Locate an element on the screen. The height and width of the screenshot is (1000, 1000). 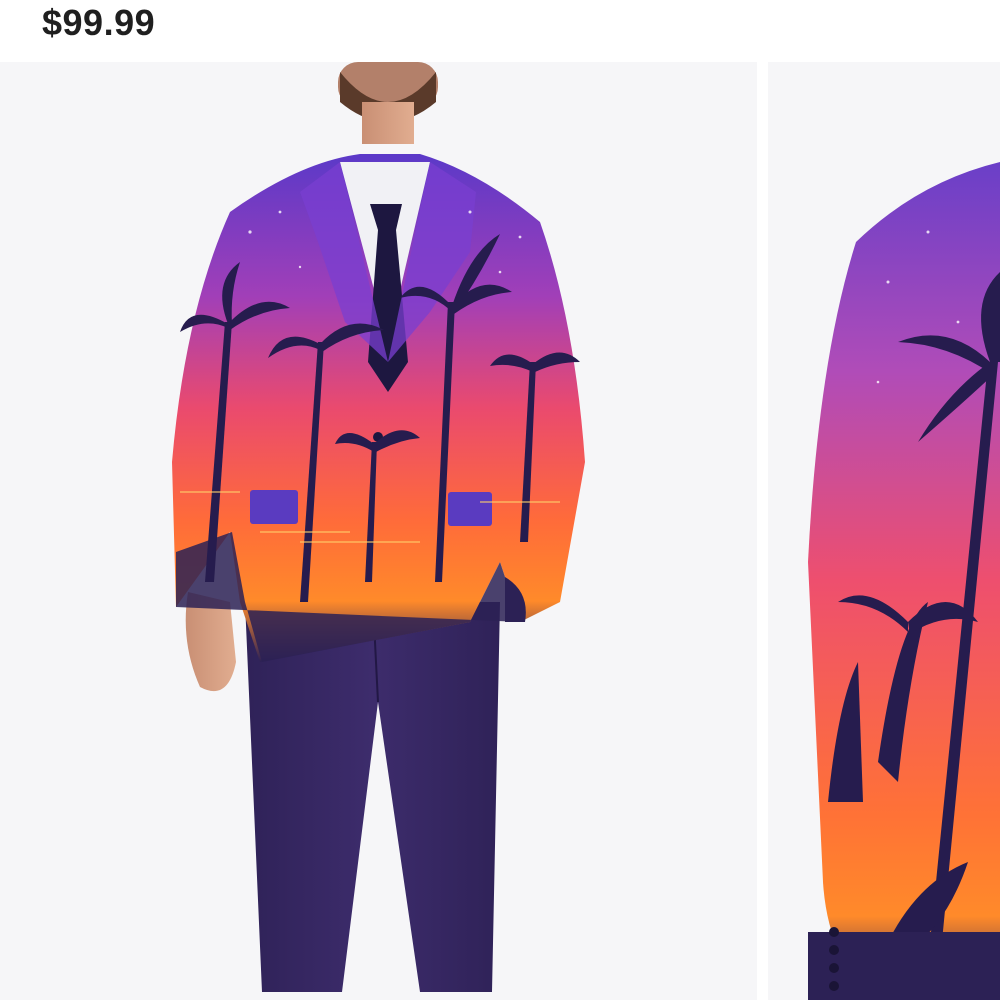
model-head is located at coordinates (388, 103).